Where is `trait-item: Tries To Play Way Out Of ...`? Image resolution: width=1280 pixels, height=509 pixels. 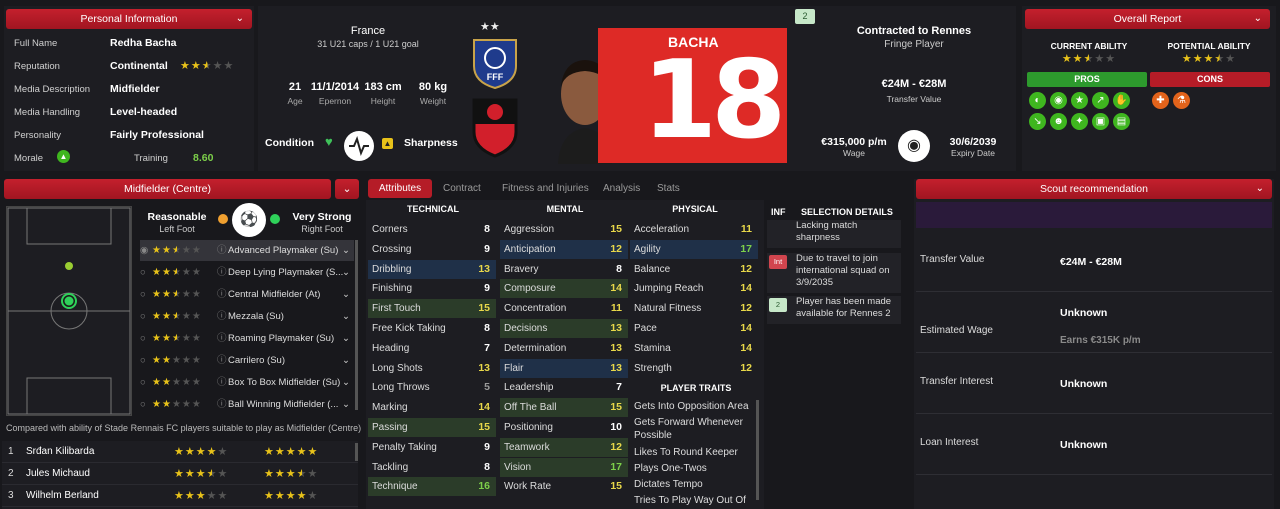
trait-item: Tries To Play Way Out Of ... is located at coordinates (693, 499).